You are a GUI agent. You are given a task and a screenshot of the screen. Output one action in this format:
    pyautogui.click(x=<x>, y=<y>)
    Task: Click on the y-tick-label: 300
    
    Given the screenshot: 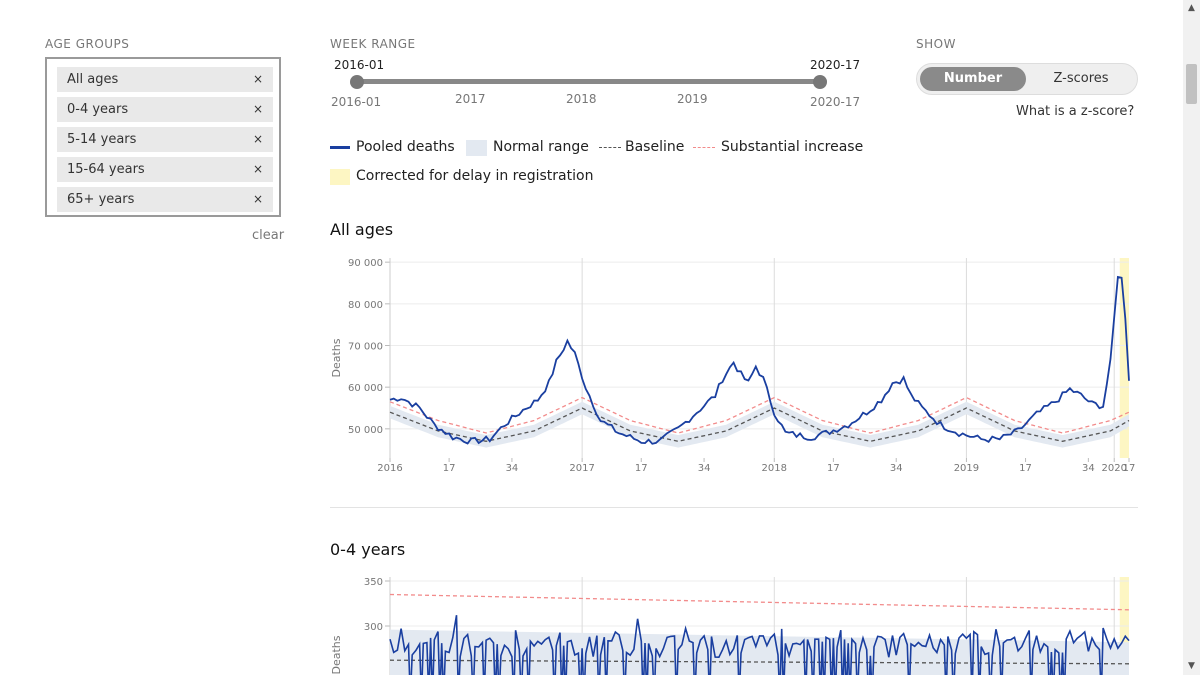 What is the action you would take?
    pyautogui.click(x=373, y=627)
    